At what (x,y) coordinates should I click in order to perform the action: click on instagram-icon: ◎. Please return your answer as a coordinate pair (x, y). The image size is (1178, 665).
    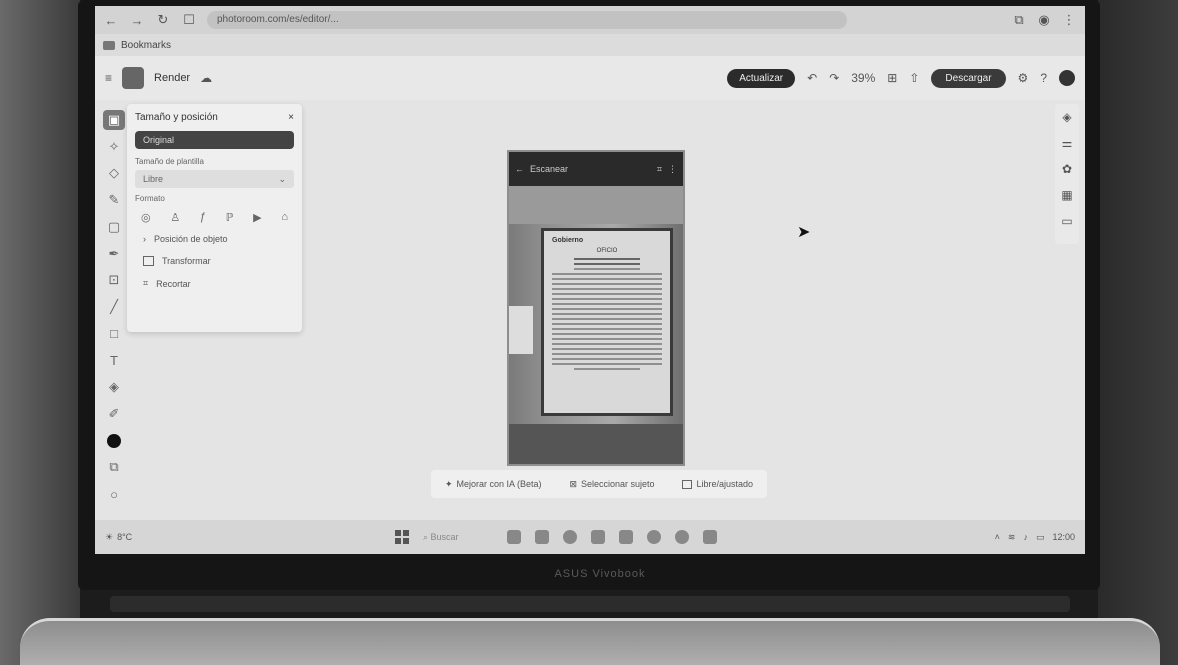
    Looking at the image, I should click on (146, 217).